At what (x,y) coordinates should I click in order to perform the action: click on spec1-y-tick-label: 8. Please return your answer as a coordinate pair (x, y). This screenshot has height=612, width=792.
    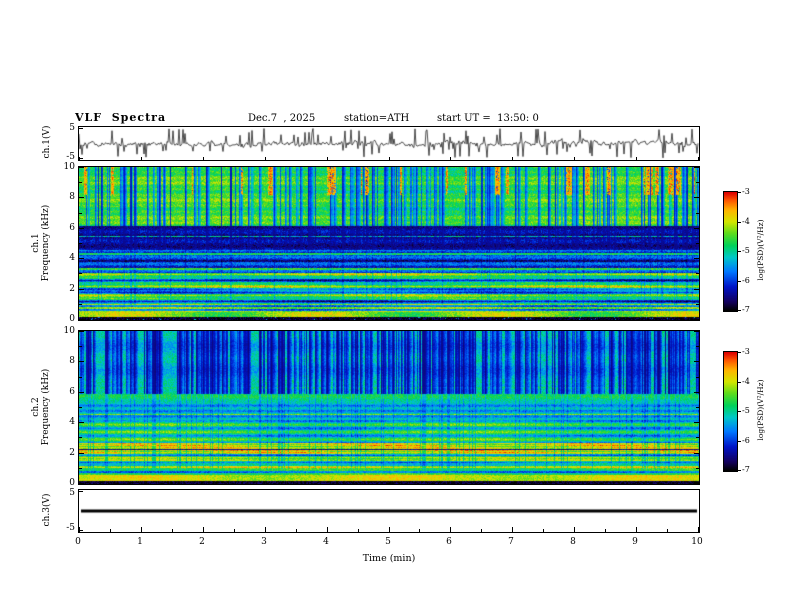
    Looking at the image, I should click on (72, 197).